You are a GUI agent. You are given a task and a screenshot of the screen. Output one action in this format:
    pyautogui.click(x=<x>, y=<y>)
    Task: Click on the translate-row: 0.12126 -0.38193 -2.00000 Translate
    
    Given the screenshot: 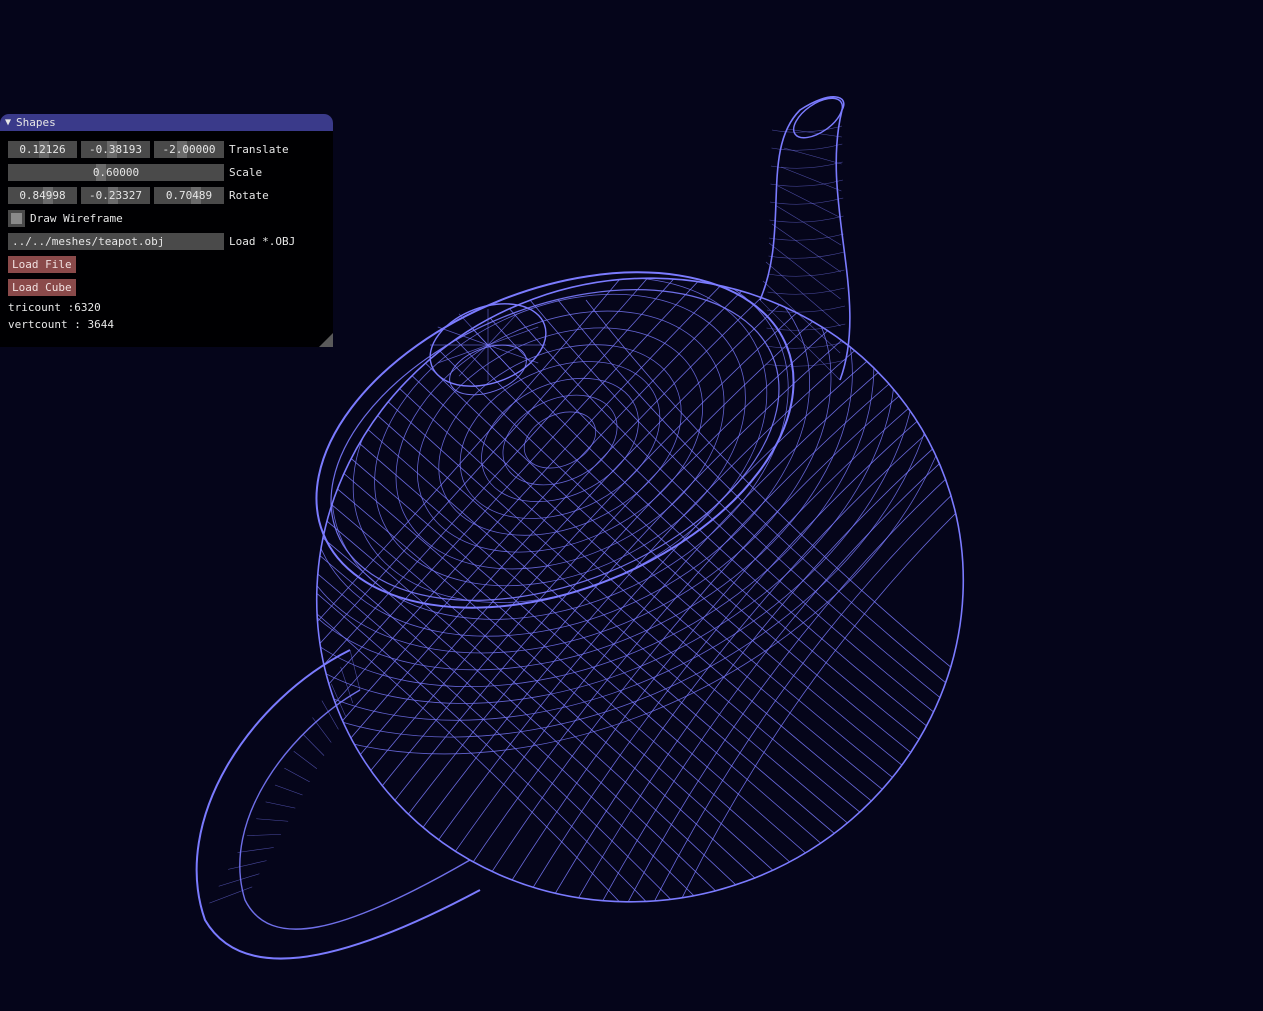 What is the action you would take?
    pyautogui.click(x=148, y=149)
    